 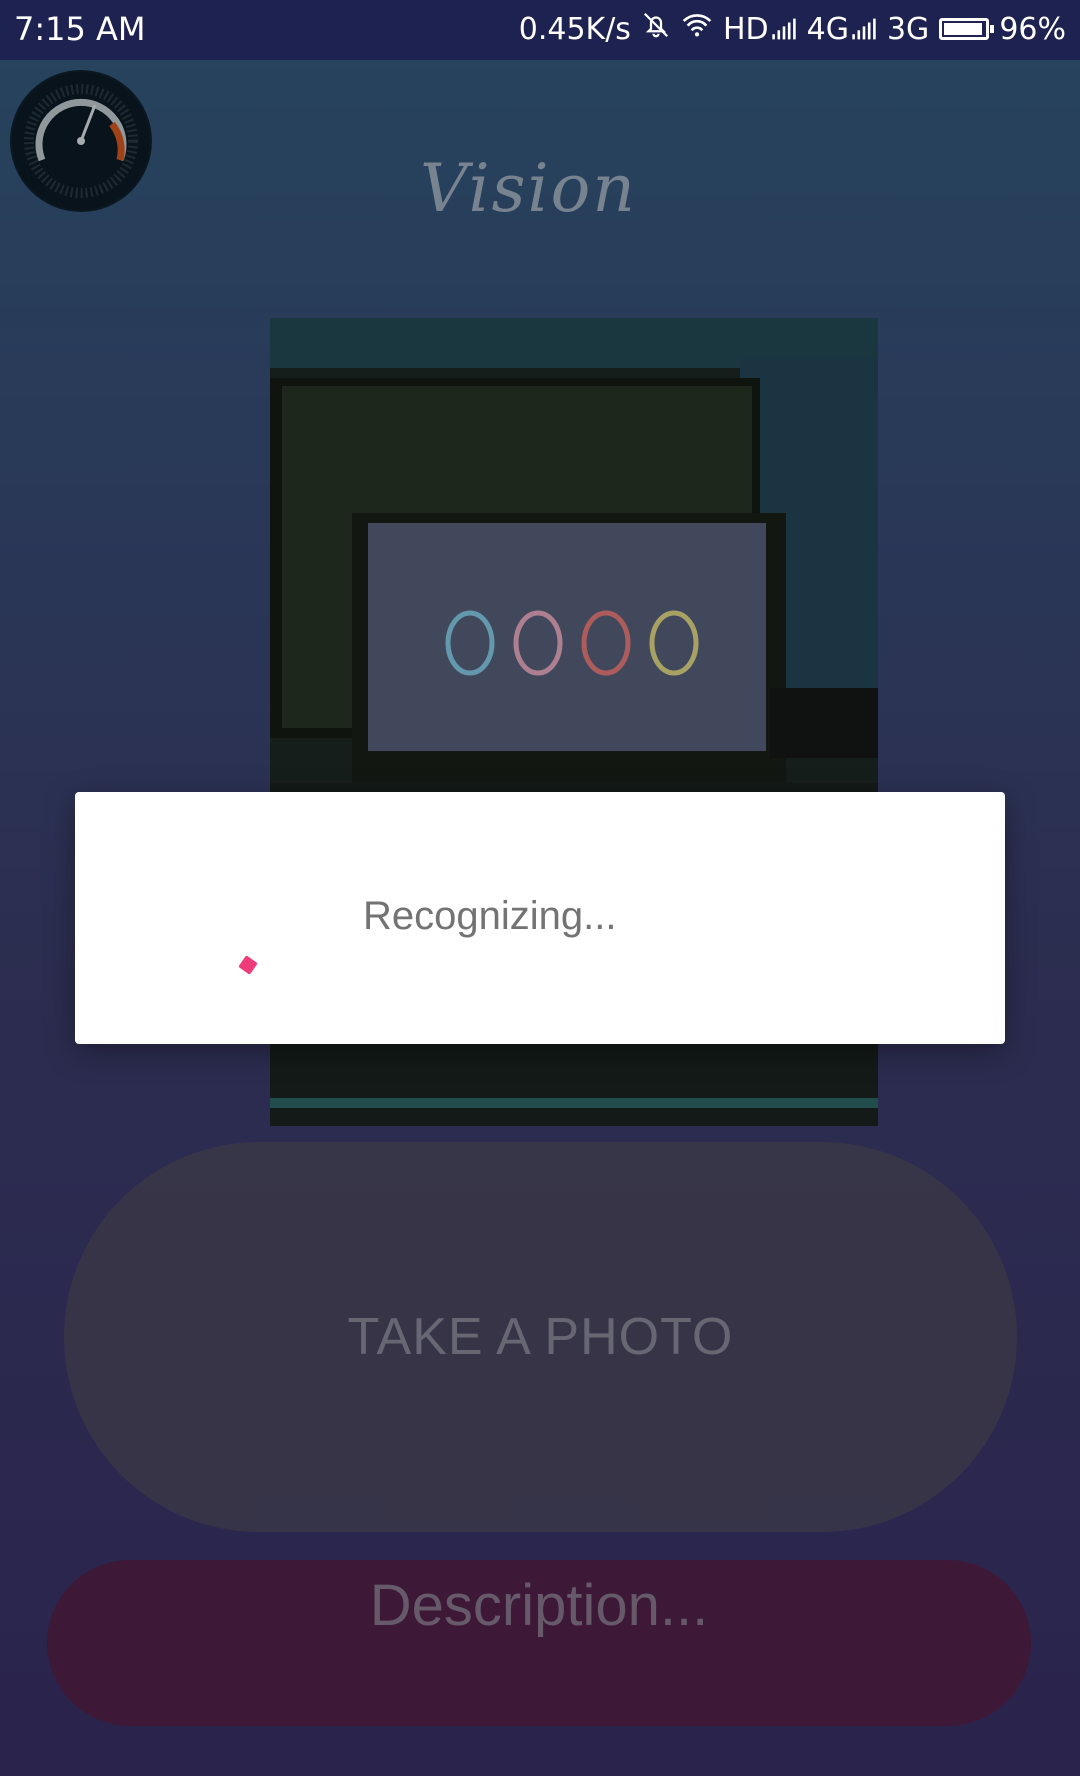 What do you see at coordinates (908, 29) in the screenshot?
I see `network-type-2: 3G` at bounding box center [908, 29].